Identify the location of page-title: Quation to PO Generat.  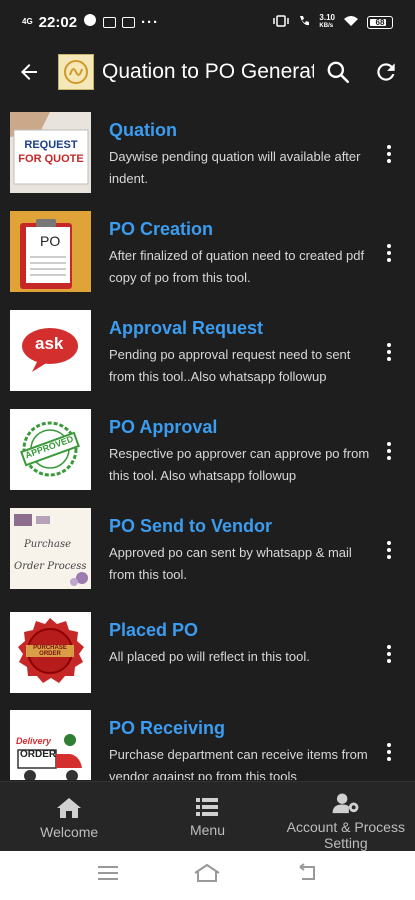
(208, 71).